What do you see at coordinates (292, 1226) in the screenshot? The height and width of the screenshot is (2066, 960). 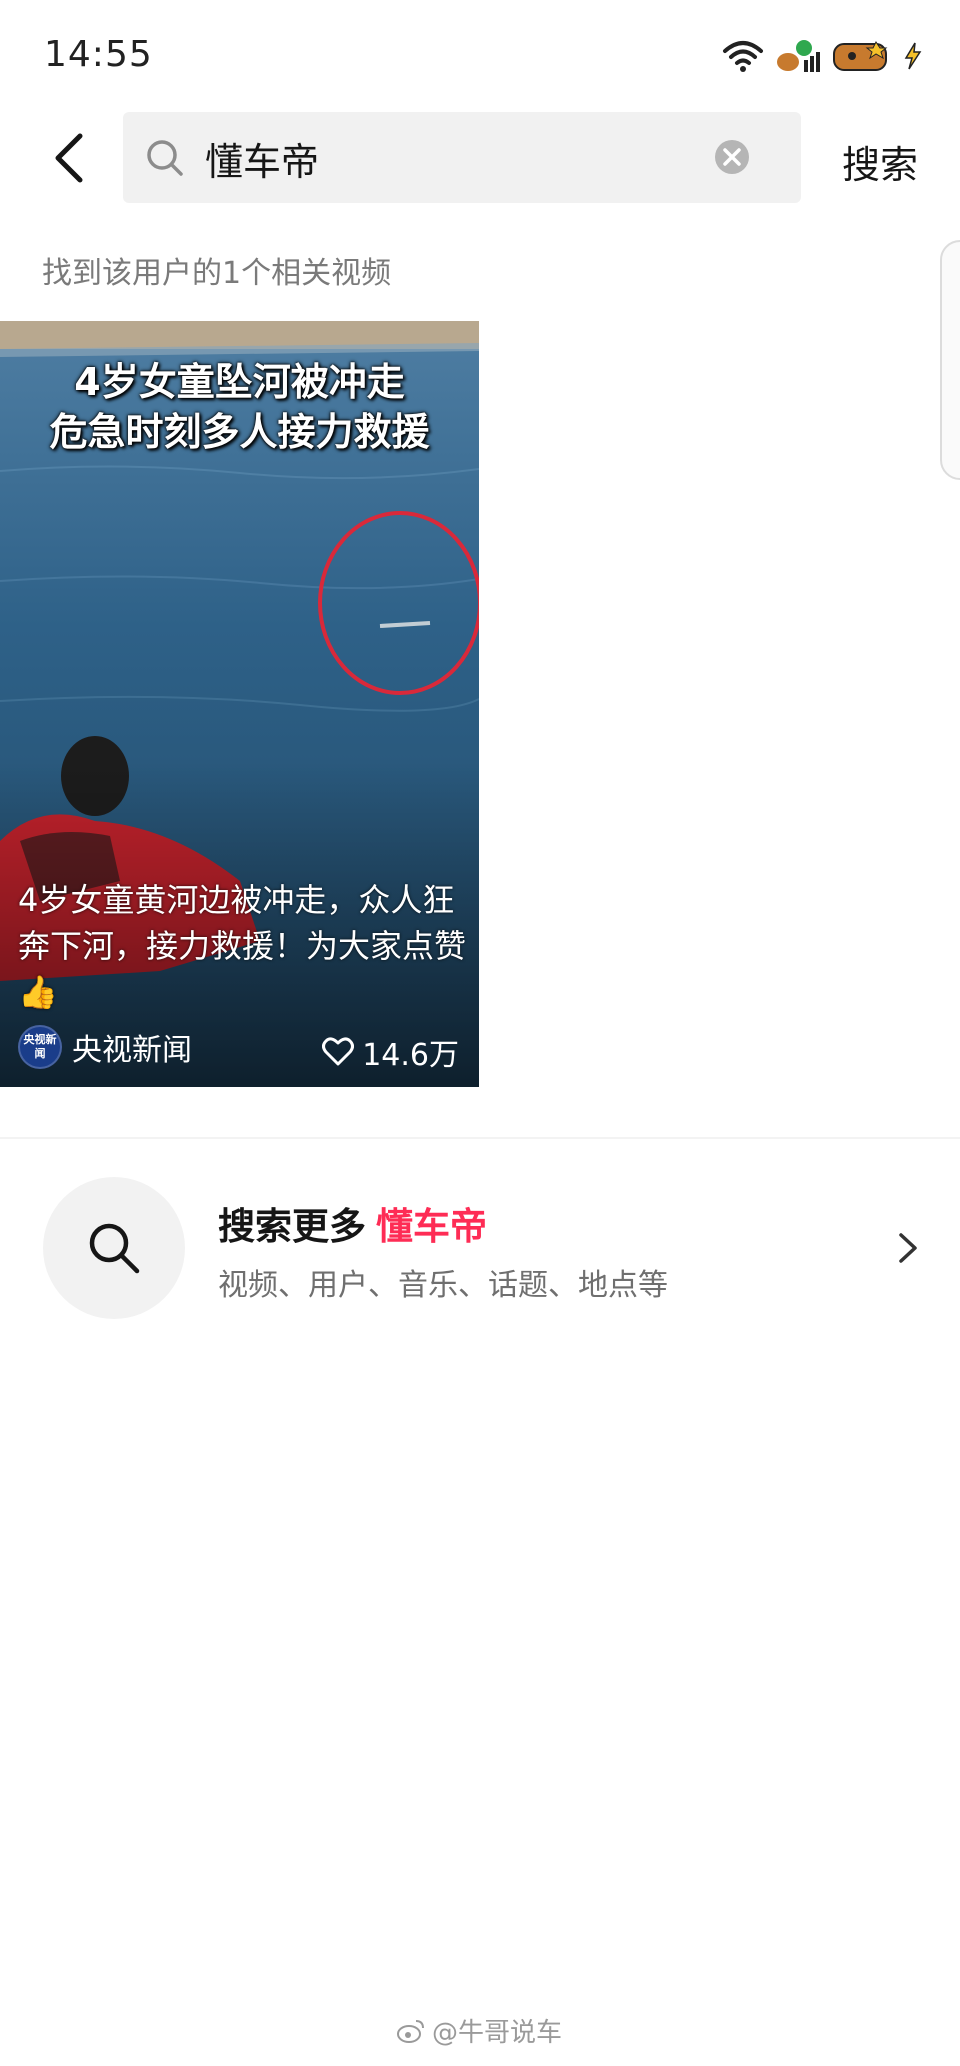 I see `search-more-prefix: 搜索更多` at bounding box center [292, 1226].